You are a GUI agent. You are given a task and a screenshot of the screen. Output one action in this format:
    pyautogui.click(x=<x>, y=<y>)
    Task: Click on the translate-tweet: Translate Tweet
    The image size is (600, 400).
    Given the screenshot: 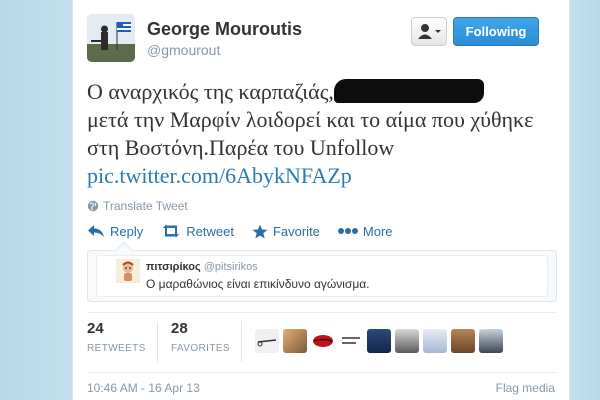 What is the action you would take?
    pyautogui.click(x=137, y=206)
    